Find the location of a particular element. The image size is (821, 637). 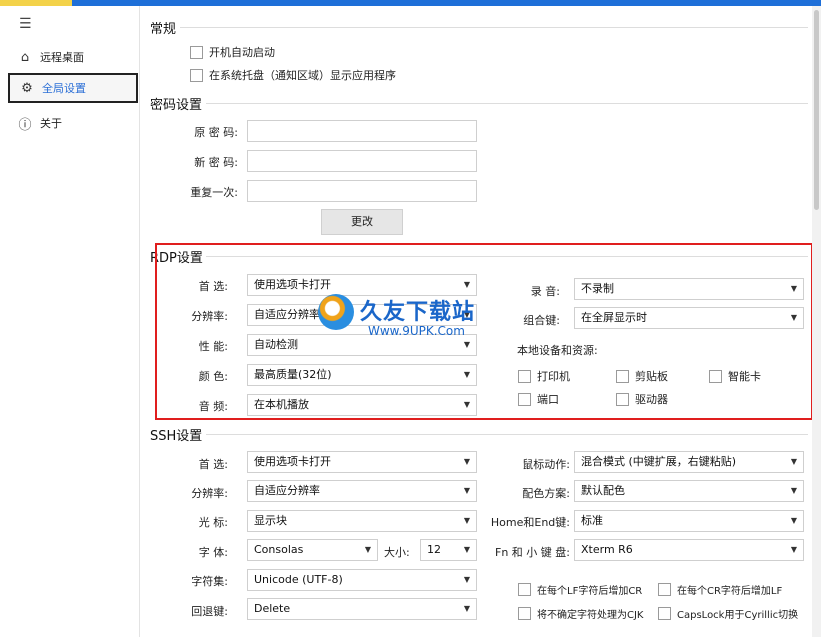

sidebar-item-label: 全局设置 is located at coordinates (64, 88).